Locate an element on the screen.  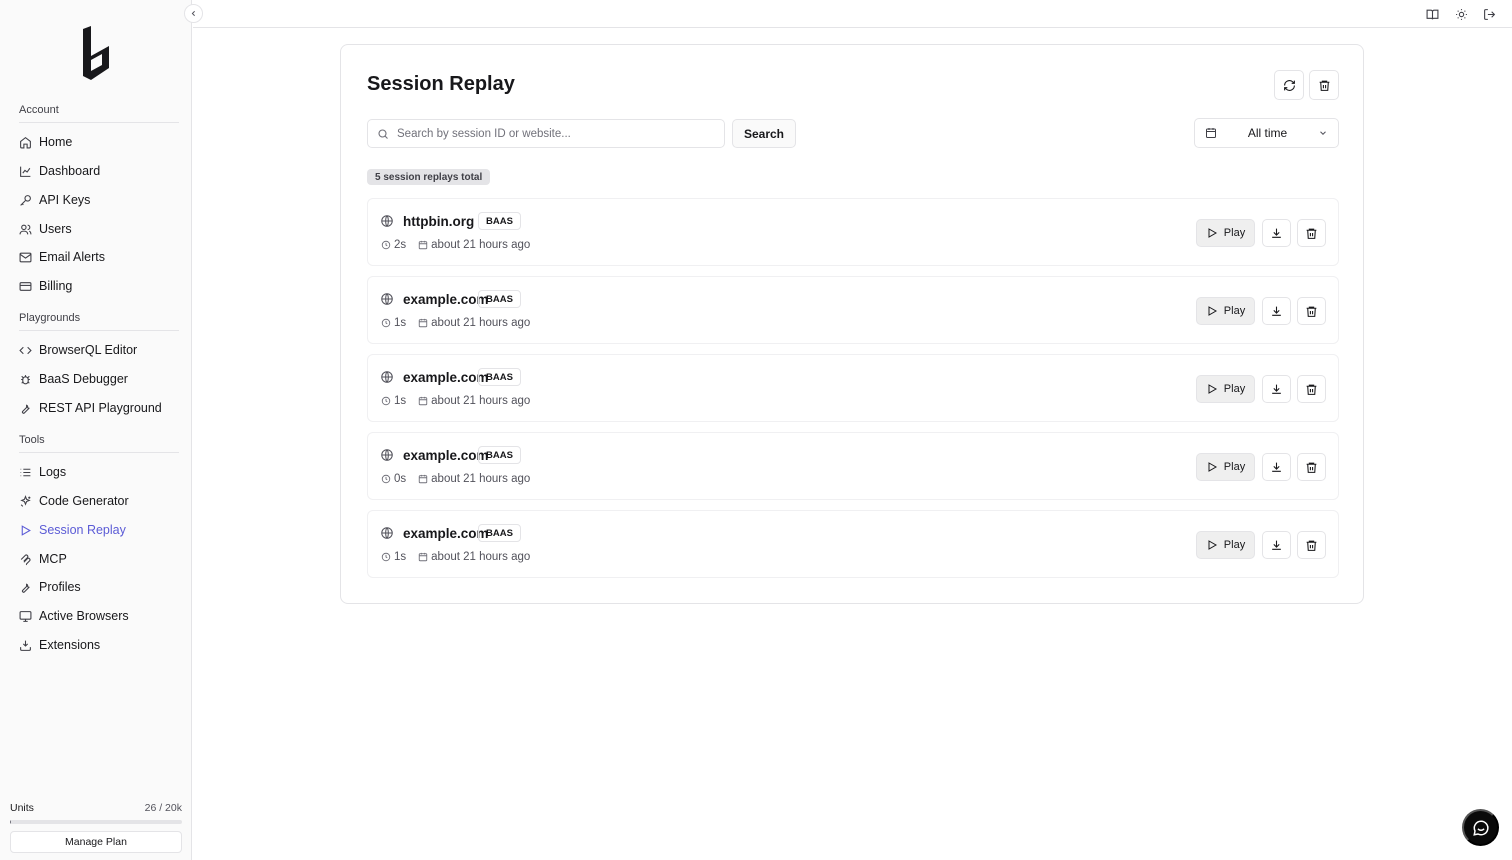
sidebar-item-label: Extensions is located at coordinates (70, 645).